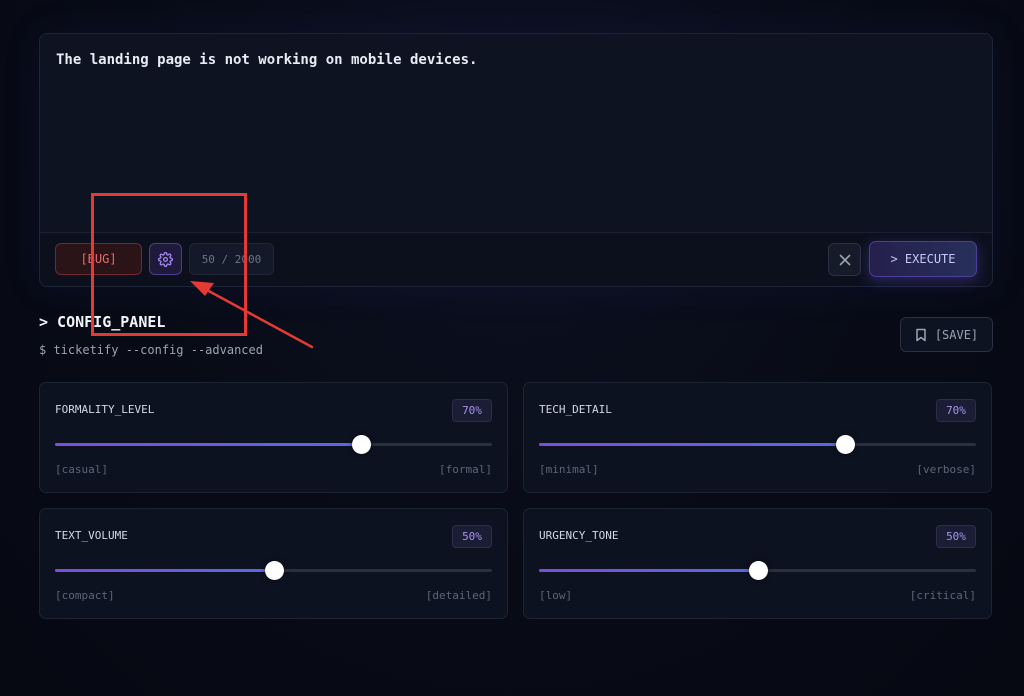 This screenshot has width=1024, height=696. I want to click on slider-card-tech-detail: TECH_DETAIL 70% [minimal] [verbose], so click(757, 437).